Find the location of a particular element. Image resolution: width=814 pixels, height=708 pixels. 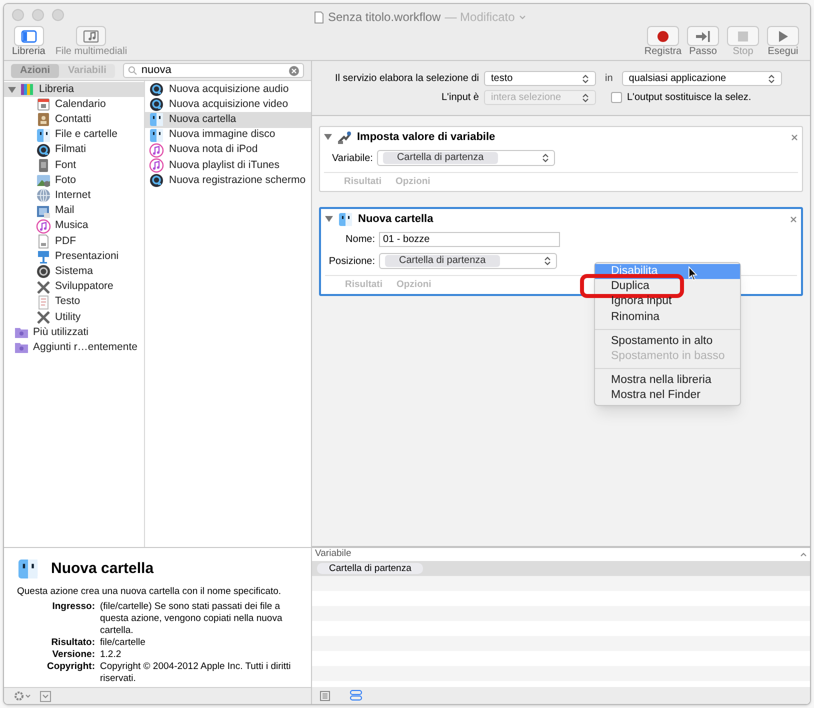

chevron-icon is located at coordinates (522, 17).